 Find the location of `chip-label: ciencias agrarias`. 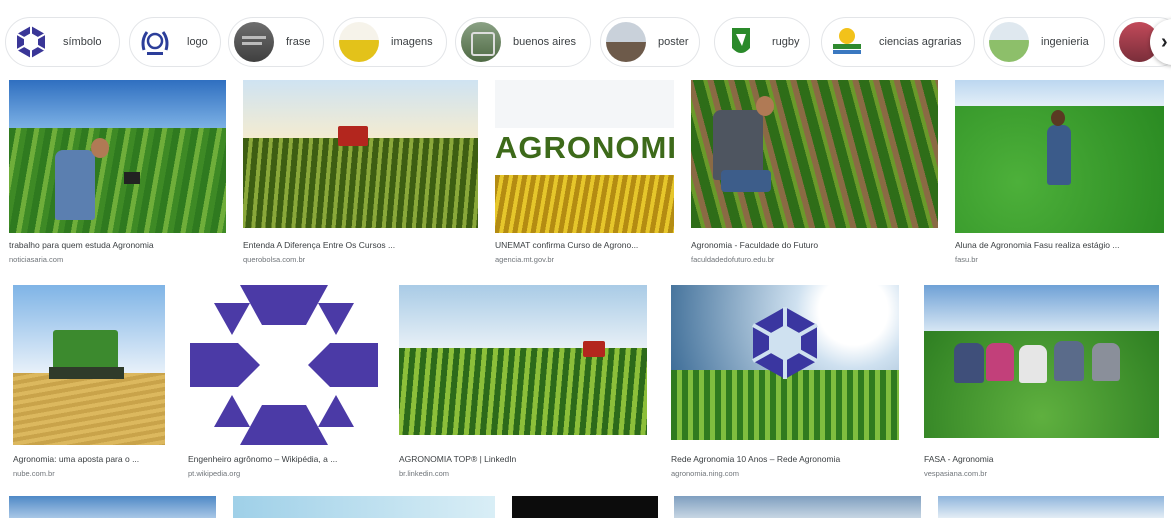

chip-label: ciencias agrarias is located at coordinates (920, 42).